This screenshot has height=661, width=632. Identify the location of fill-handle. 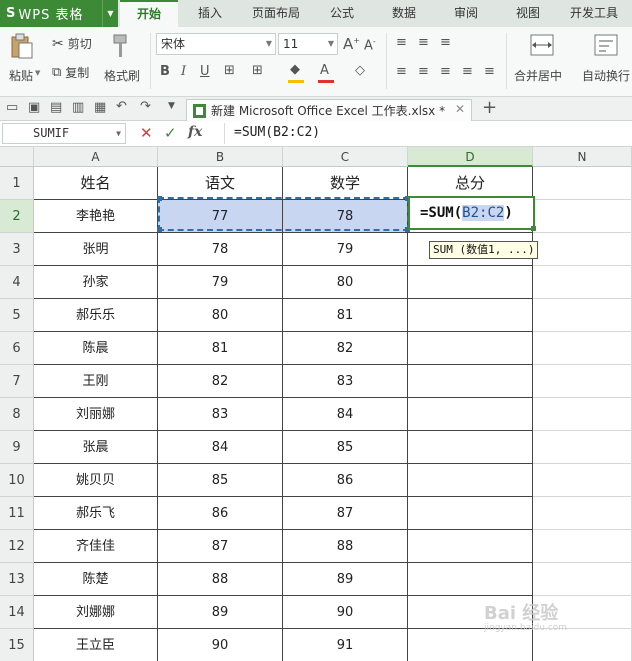
(533, 228).